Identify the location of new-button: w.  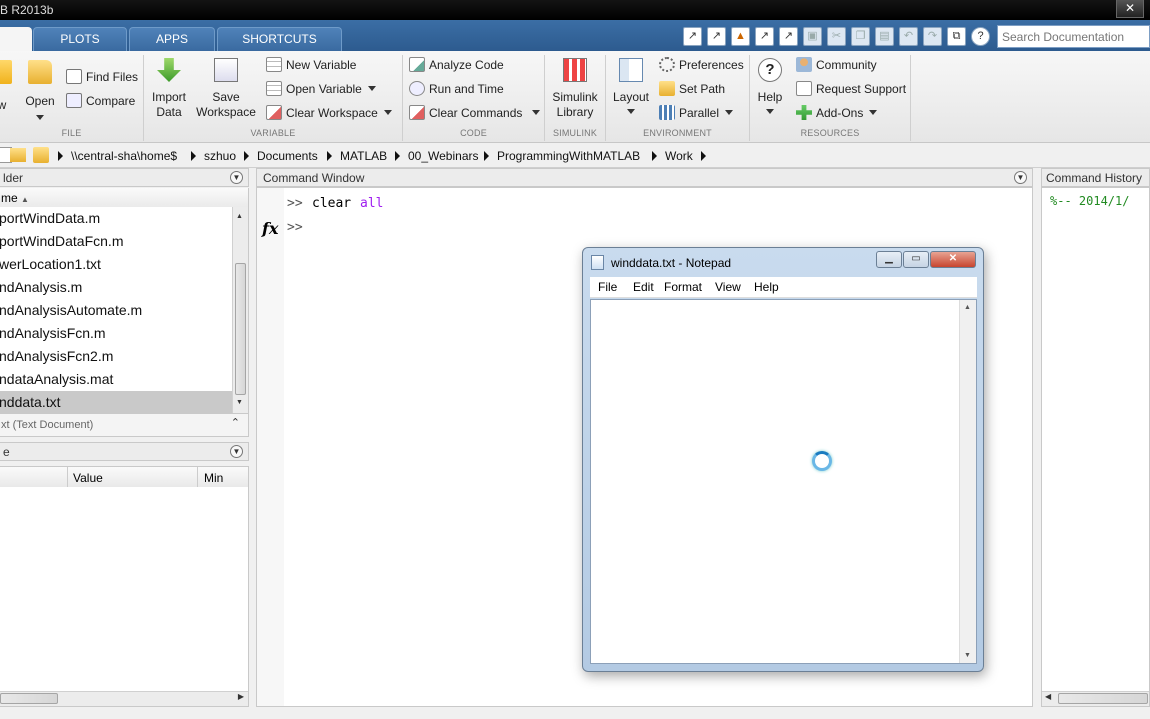
(6, 86).